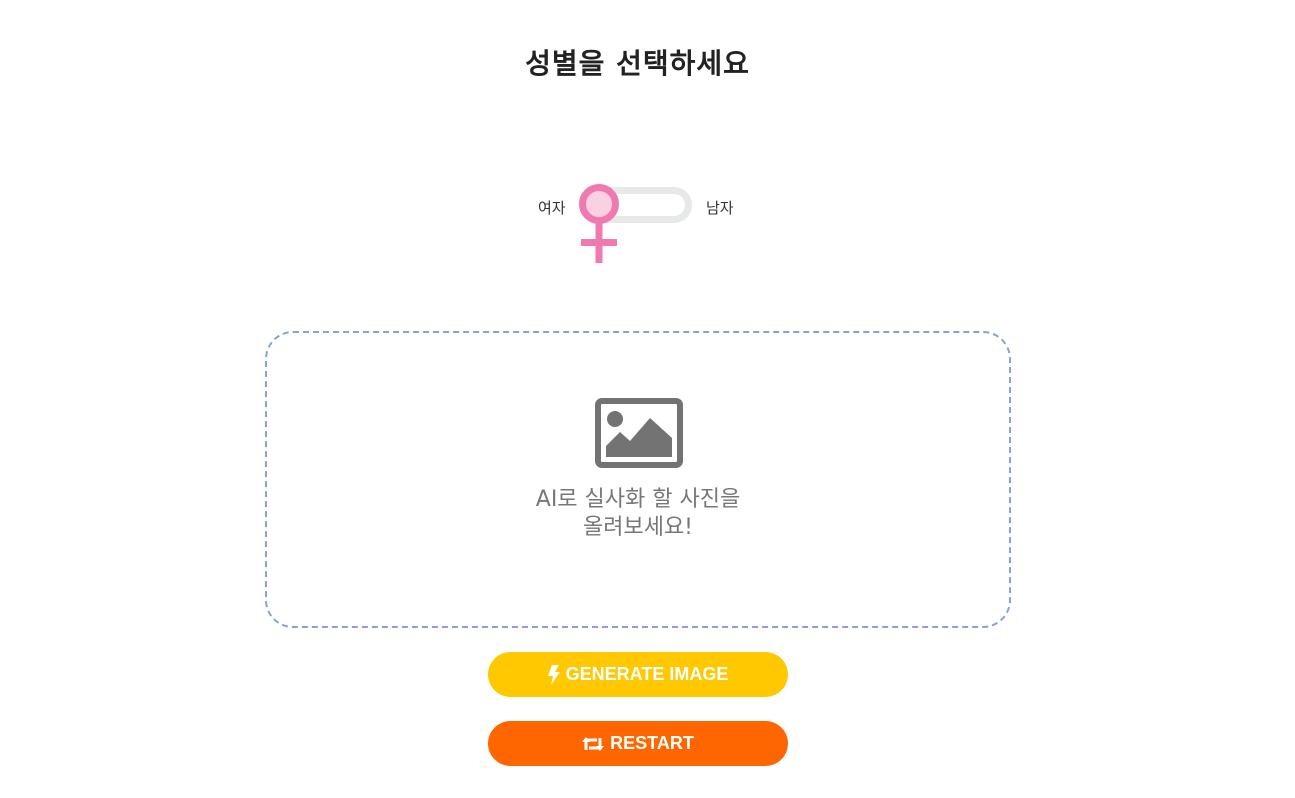  I want to click on retweet-arrows-icon, so click(593, 744).